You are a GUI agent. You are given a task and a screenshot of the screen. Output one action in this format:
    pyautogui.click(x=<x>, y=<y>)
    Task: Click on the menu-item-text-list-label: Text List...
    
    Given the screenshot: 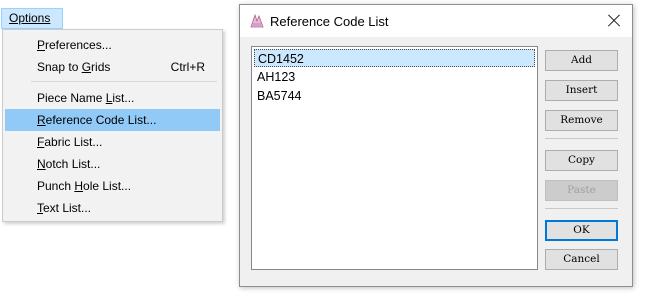 What is the action you would take?
    pyautogui.click(x=64, y=208)
    